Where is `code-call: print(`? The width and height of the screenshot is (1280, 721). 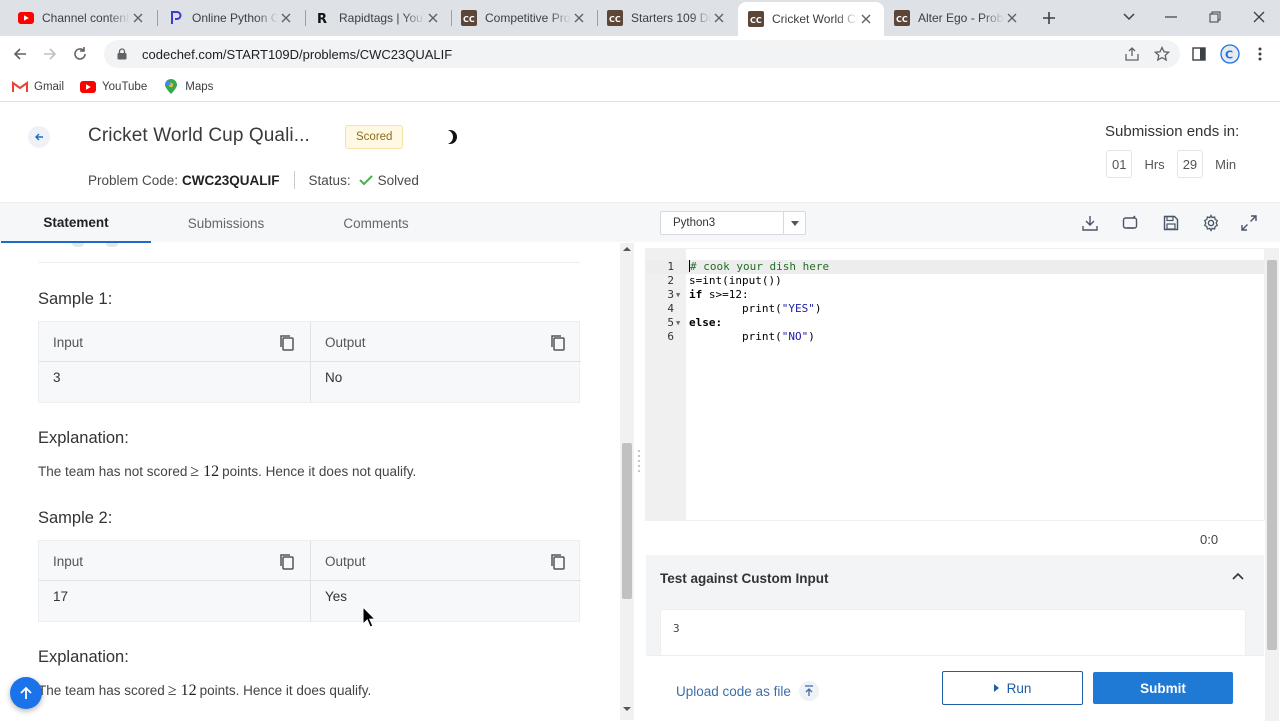
code-call: print( is located at coordinates (735, 308).